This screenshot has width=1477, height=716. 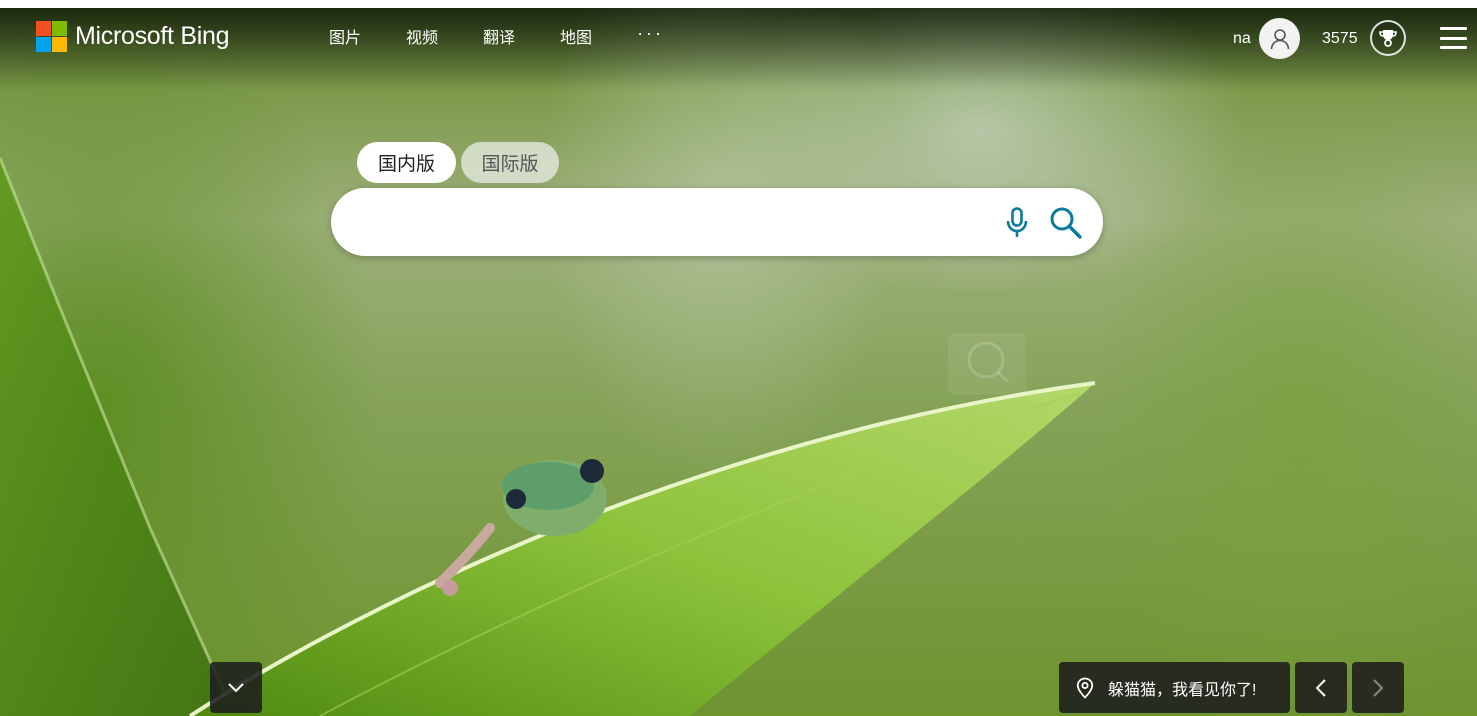 I want to click on user-avatar, so click(x=1279, y=38).